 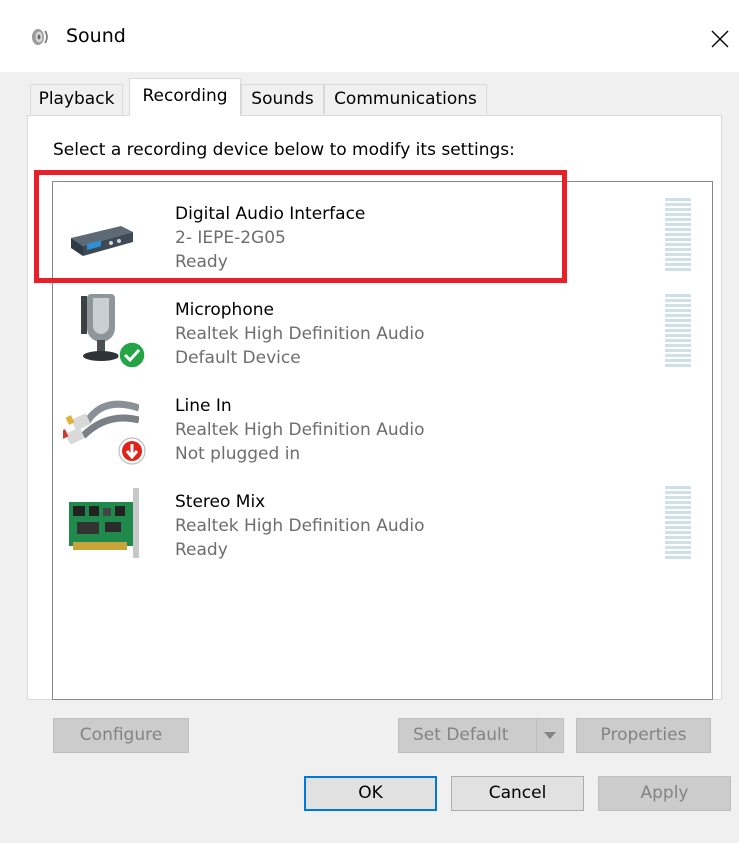 I want to click on cancel-button: Cancel, so click(x=517, y=793).